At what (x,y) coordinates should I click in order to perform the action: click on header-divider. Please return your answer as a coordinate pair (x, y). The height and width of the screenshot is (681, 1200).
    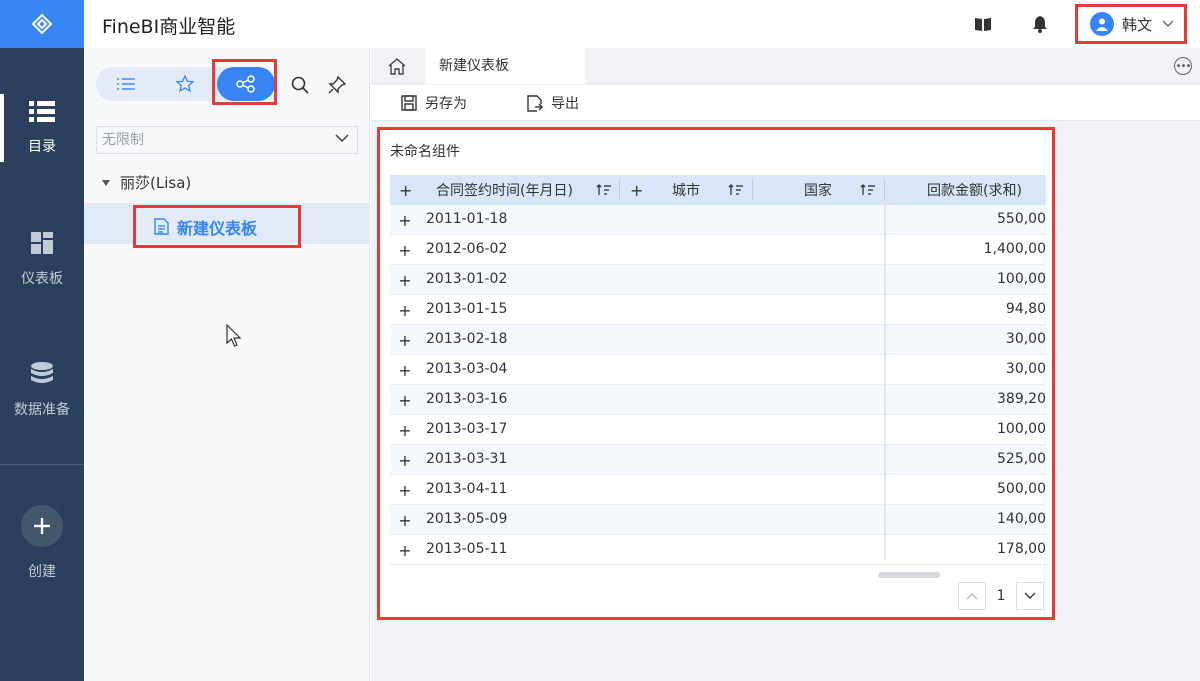
    Looking at the image, I should click on (884, 190).